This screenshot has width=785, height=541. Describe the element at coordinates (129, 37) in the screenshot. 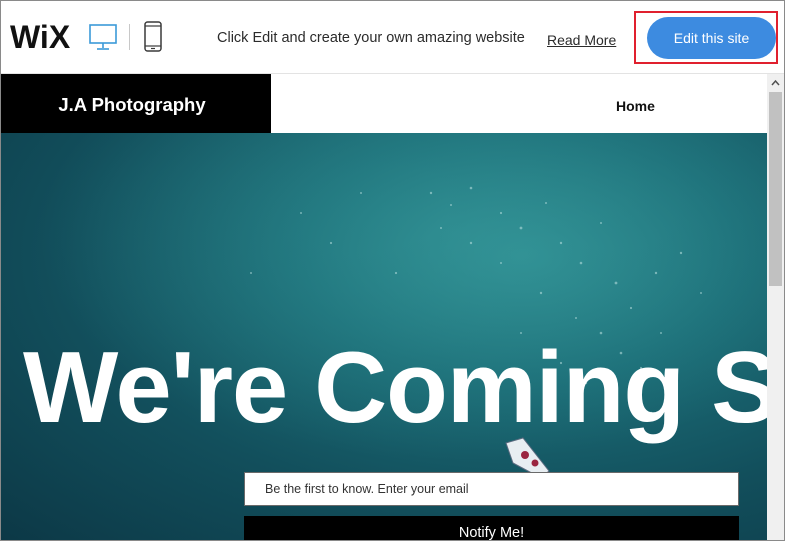

I see `device-divider` at that location.